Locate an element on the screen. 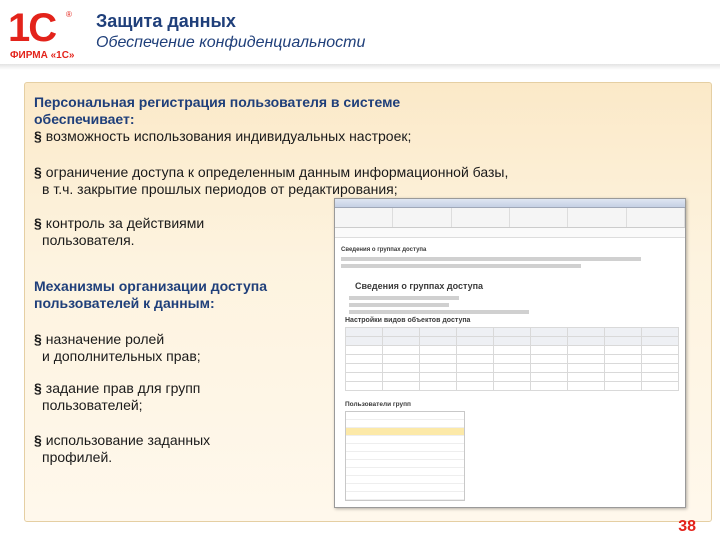 The width and height of the screenshot is (720, 540). screenshot-user-list is located at coordinates (405, 456).